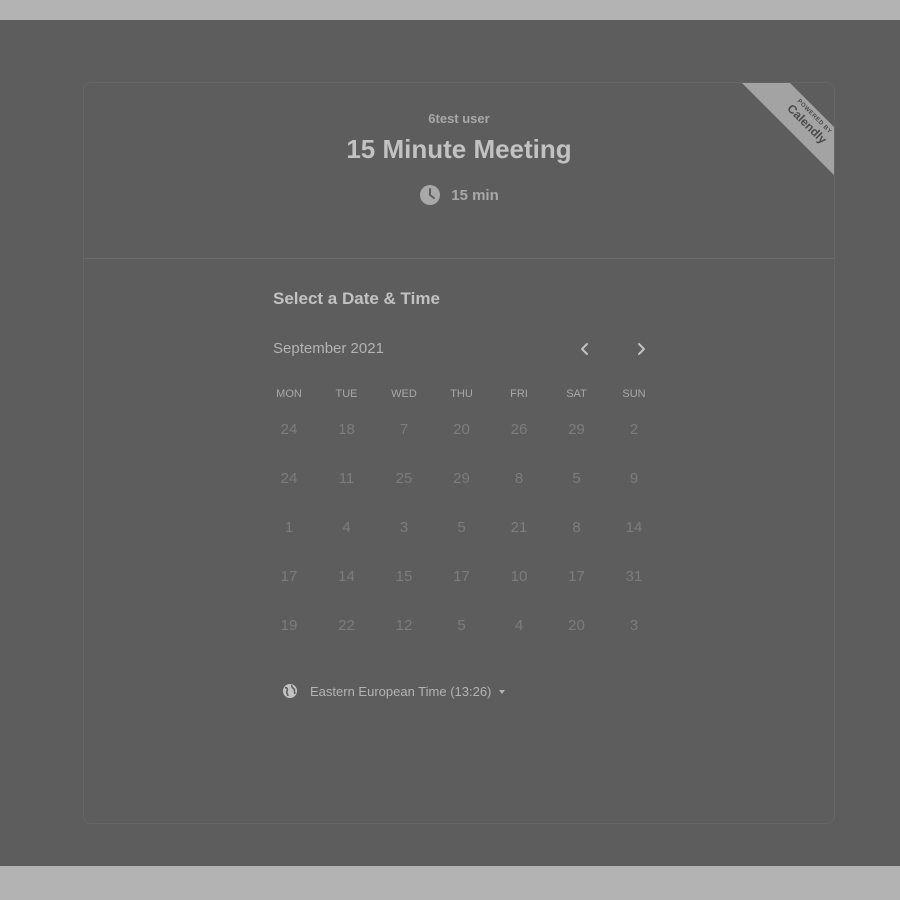  Describe the element at coordinates (461, 394) in the screenshot. I see `weekday-thu: THU` at that location.